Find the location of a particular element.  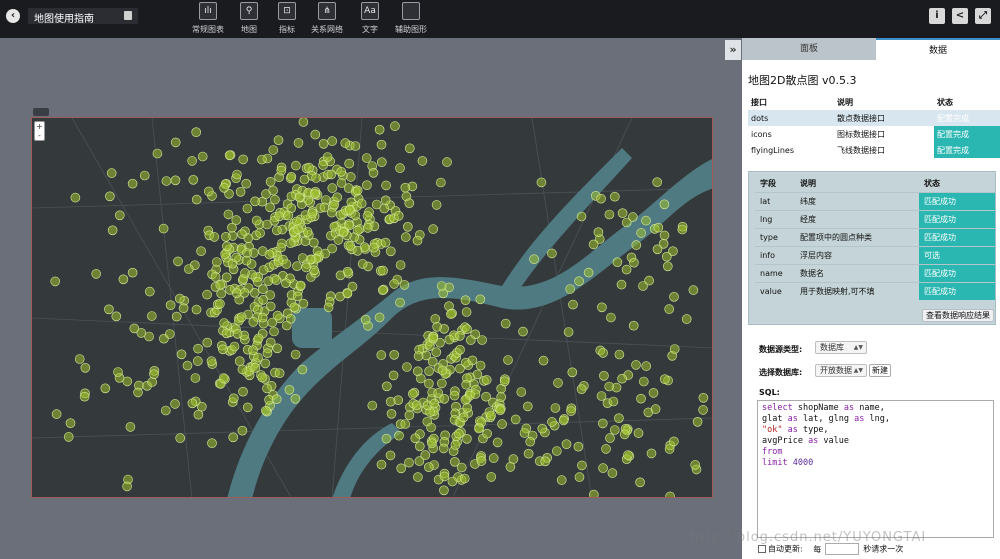

interface-row-dots: dots 散点数据接口 配置完成 is located at coordinates (874, 118).